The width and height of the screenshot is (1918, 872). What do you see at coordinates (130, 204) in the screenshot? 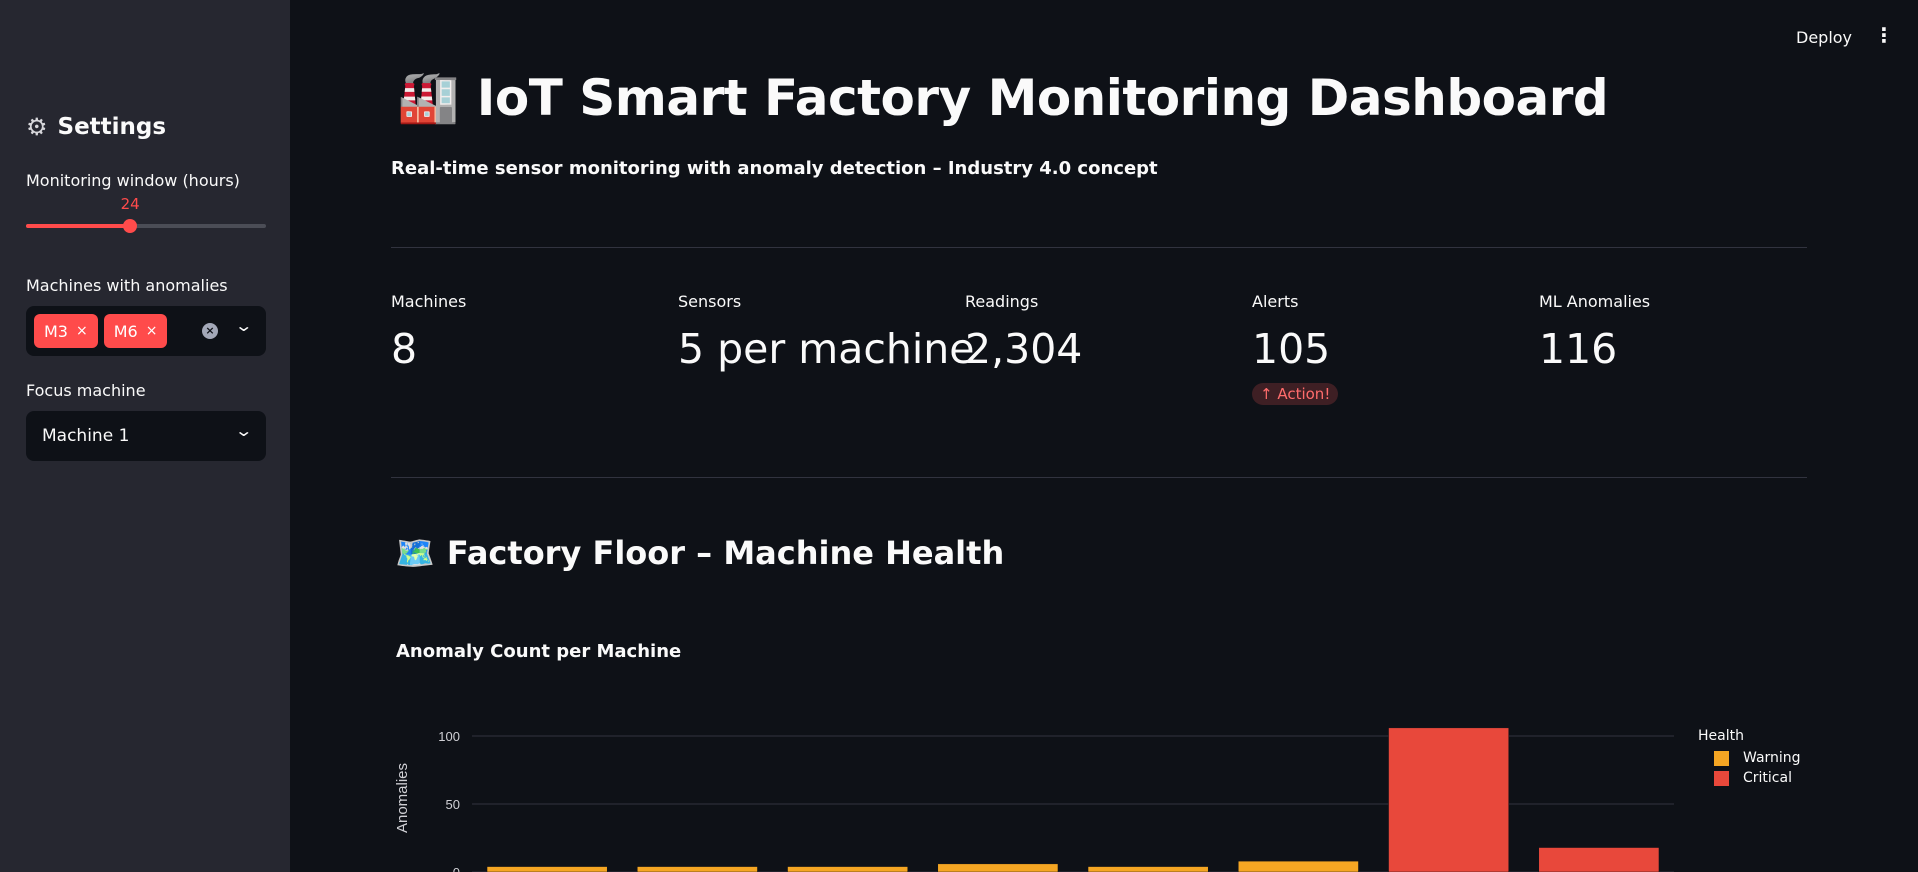
I see `slider-value: 24` at bounding box center [130, 204].